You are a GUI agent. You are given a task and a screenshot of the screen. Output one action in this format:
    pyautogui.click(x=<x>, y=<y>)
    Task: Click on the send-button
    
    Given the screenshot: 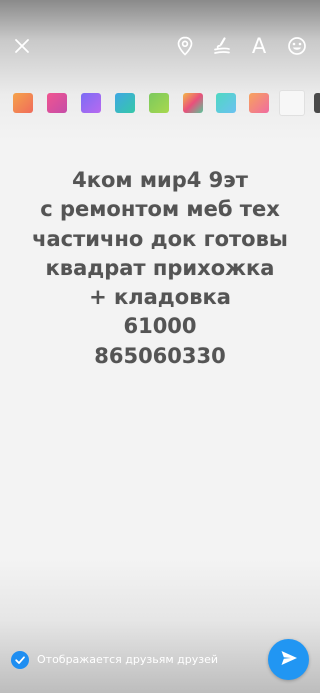 What is the action you would take?
    pyautogui.click(x=288, y=659)
    